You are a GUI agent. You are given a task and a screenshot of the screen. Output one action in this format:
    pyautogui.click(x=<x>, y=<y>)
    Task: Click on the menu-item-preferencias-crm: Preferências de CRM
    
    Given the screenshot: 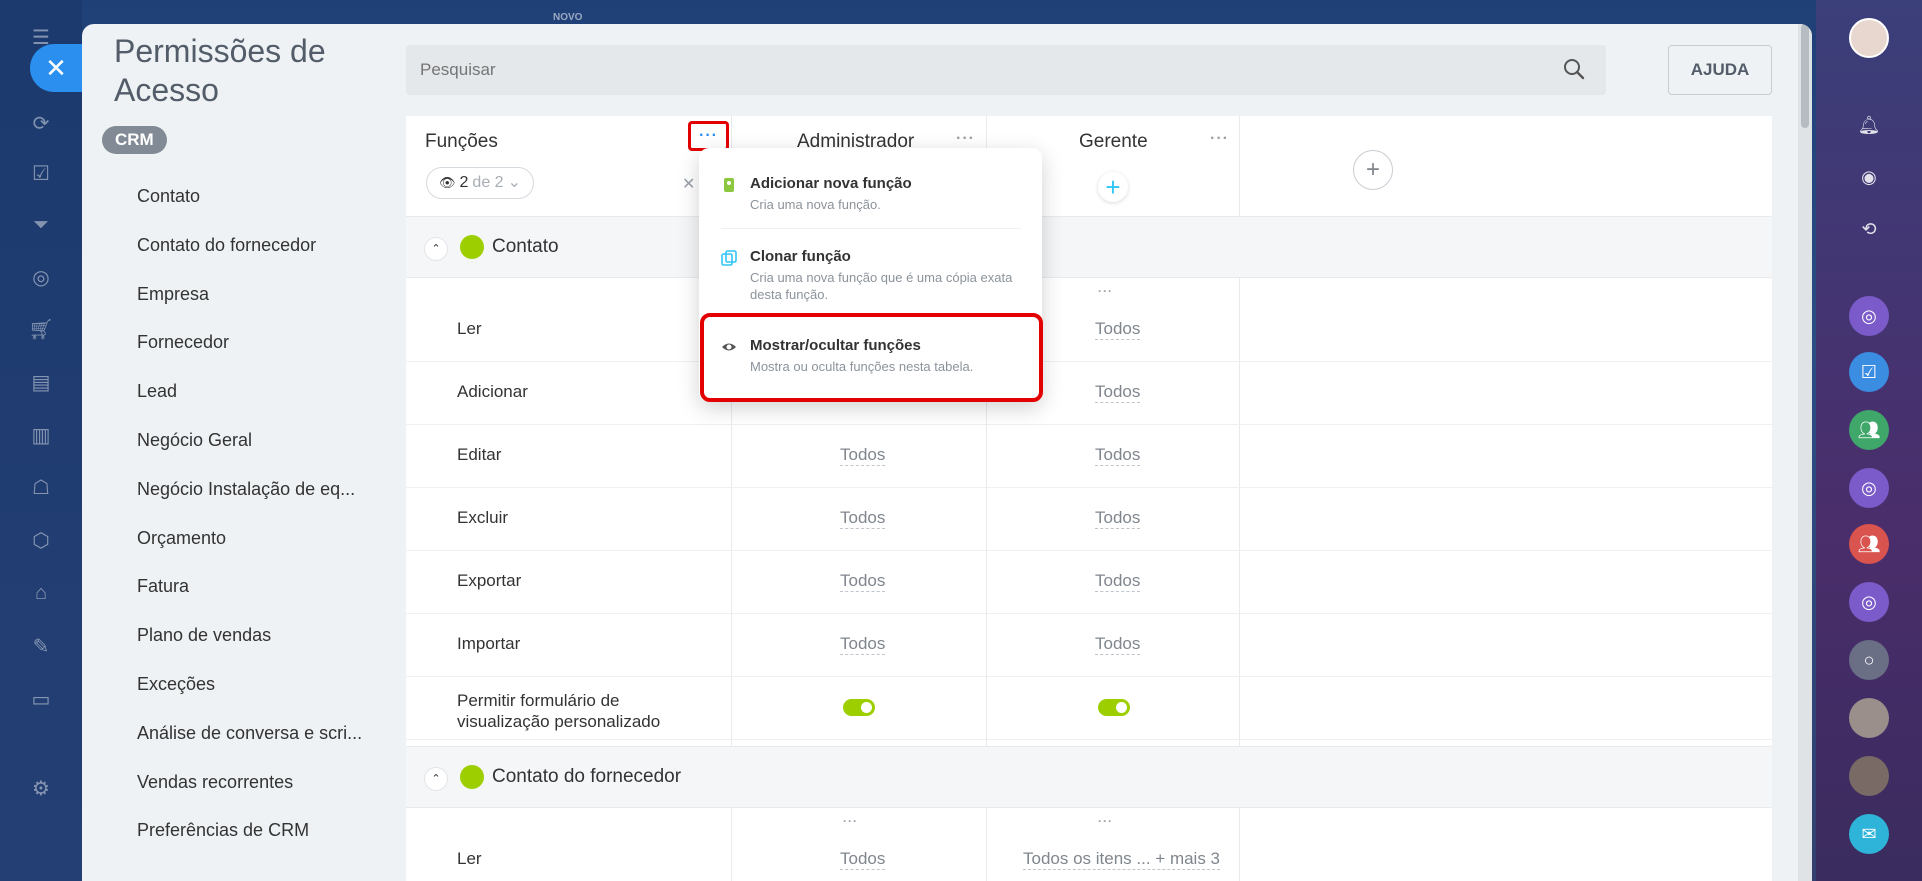 What is the action you would take?
    pyautogui.click(x=252, y=842)
    